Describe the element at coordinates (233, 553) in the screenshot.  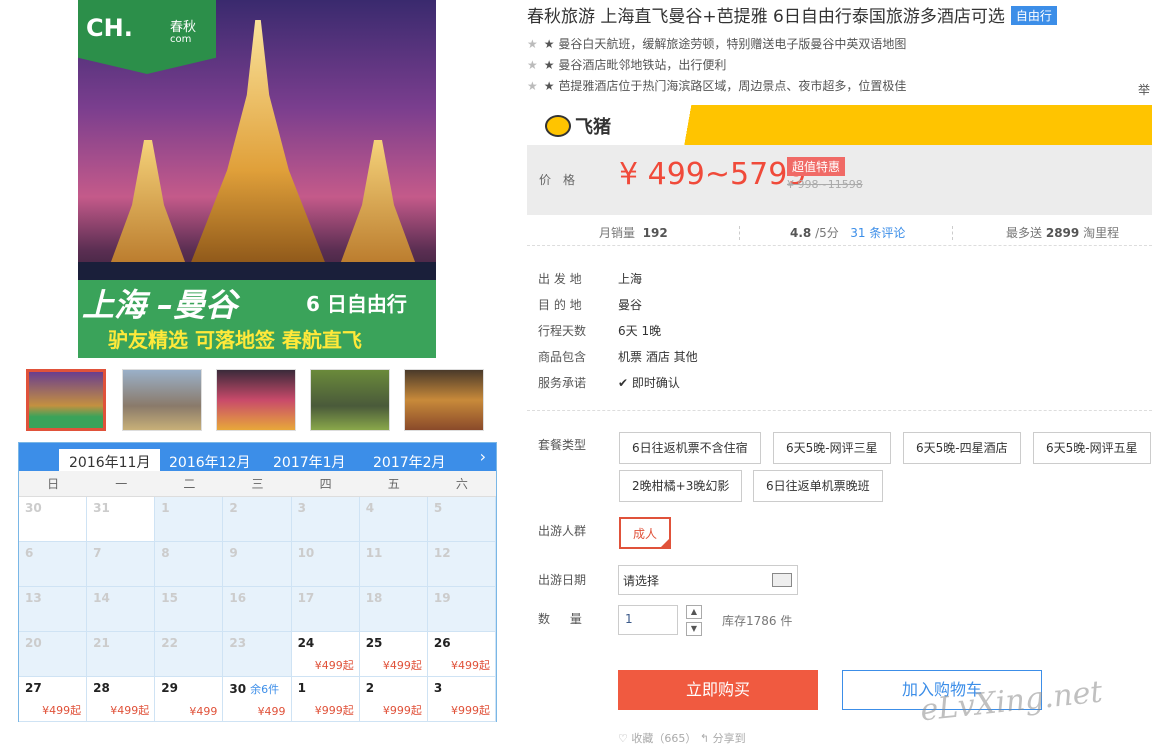
I see `calendar-day-number: 9` at that location.